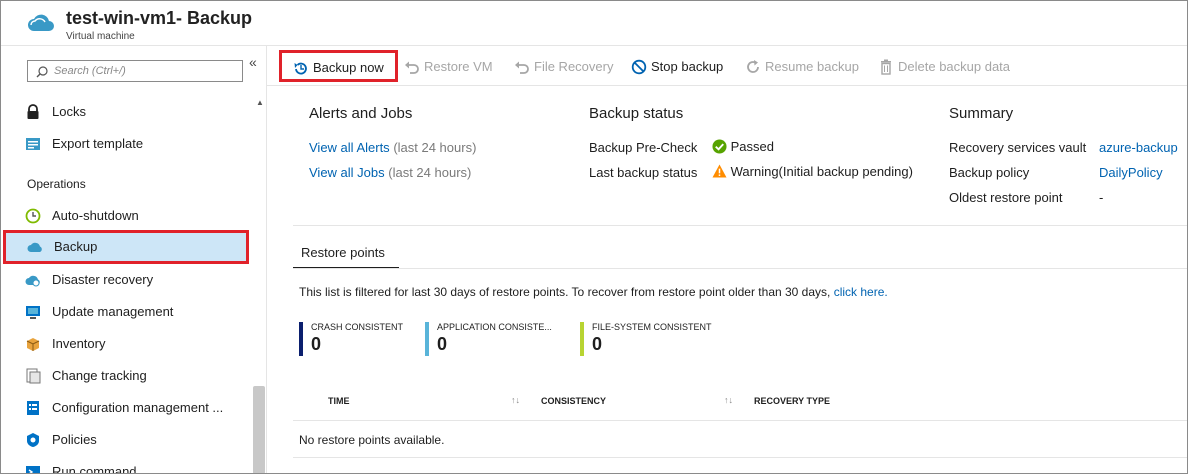  What do you see at coordinates (687, 66) in the screenshot?
I see `stop-backup-label: Stop backup` at bounding box center [687, 66].